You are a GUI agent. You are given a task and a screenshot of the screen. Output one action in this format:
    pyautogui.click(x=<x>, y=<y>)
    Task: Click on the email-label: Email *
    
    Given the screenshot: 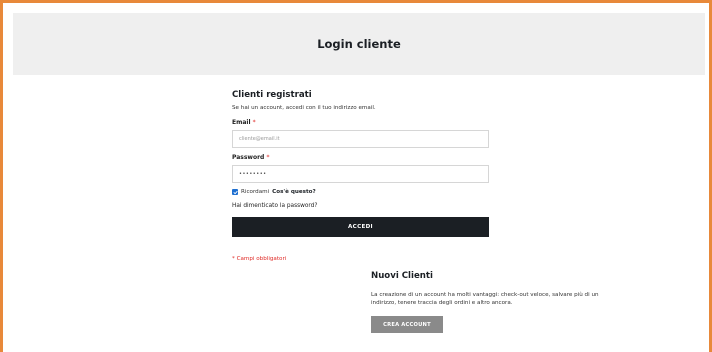 What is the action you would take?
    pyautogui.click(x=244, y=122)
    